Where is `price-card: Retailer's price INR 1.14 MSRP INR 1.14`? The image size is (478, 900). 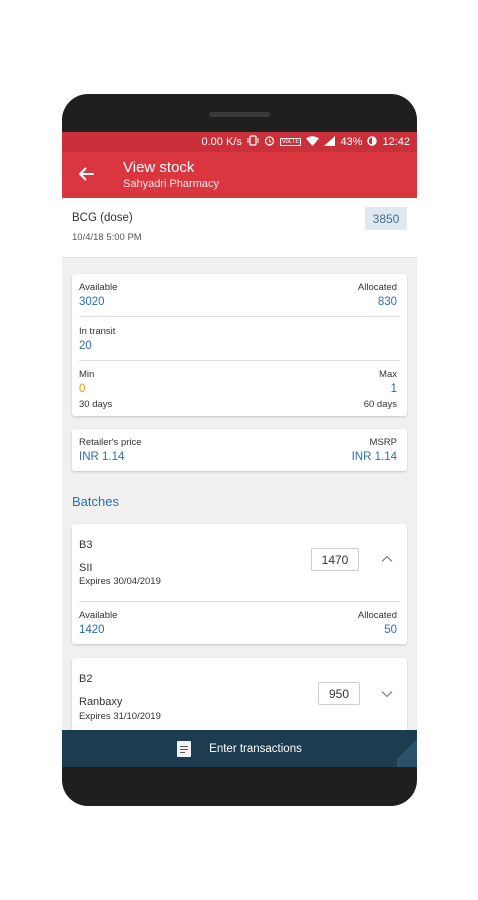
price-card: Retailer's price INR 1.14 MSRP INR 1.14 is located at coordinates (239, 450).